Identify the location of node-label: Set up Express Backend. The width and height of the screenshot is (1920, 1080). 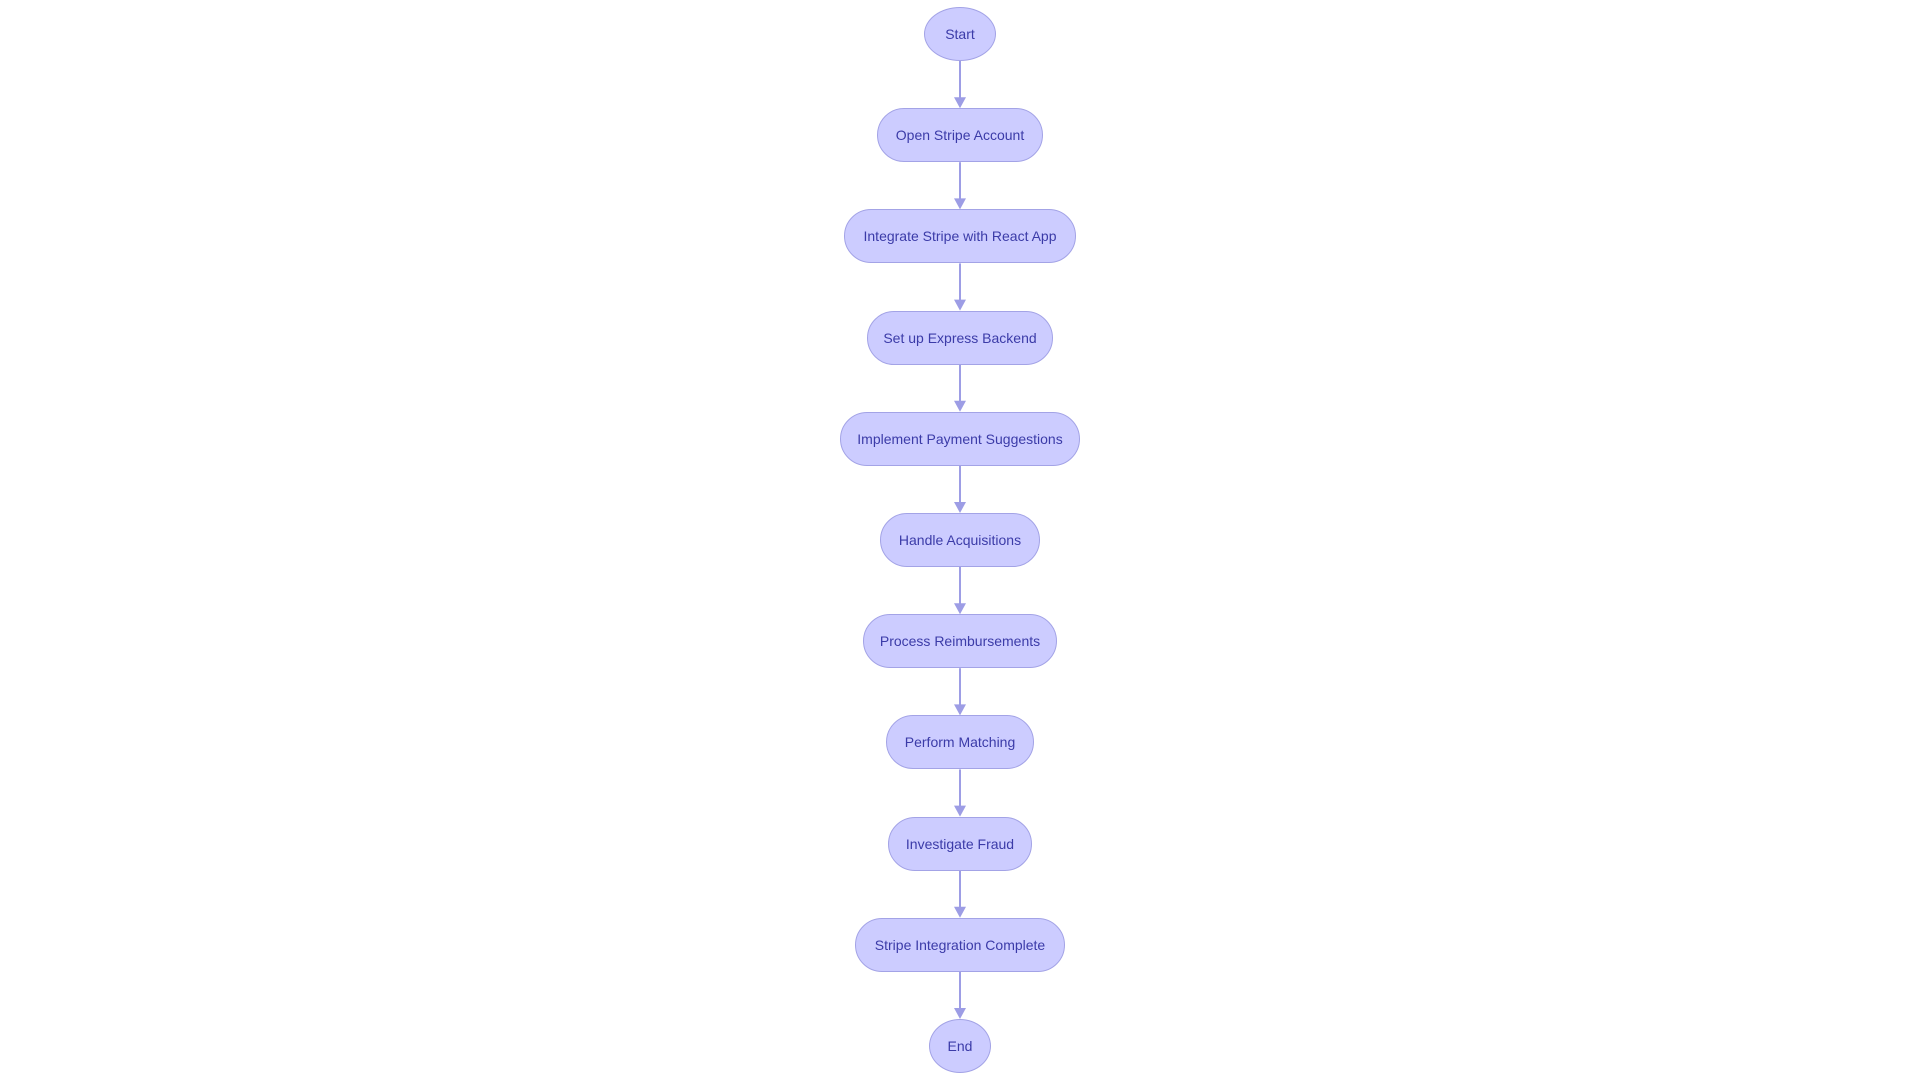
(960, 337).